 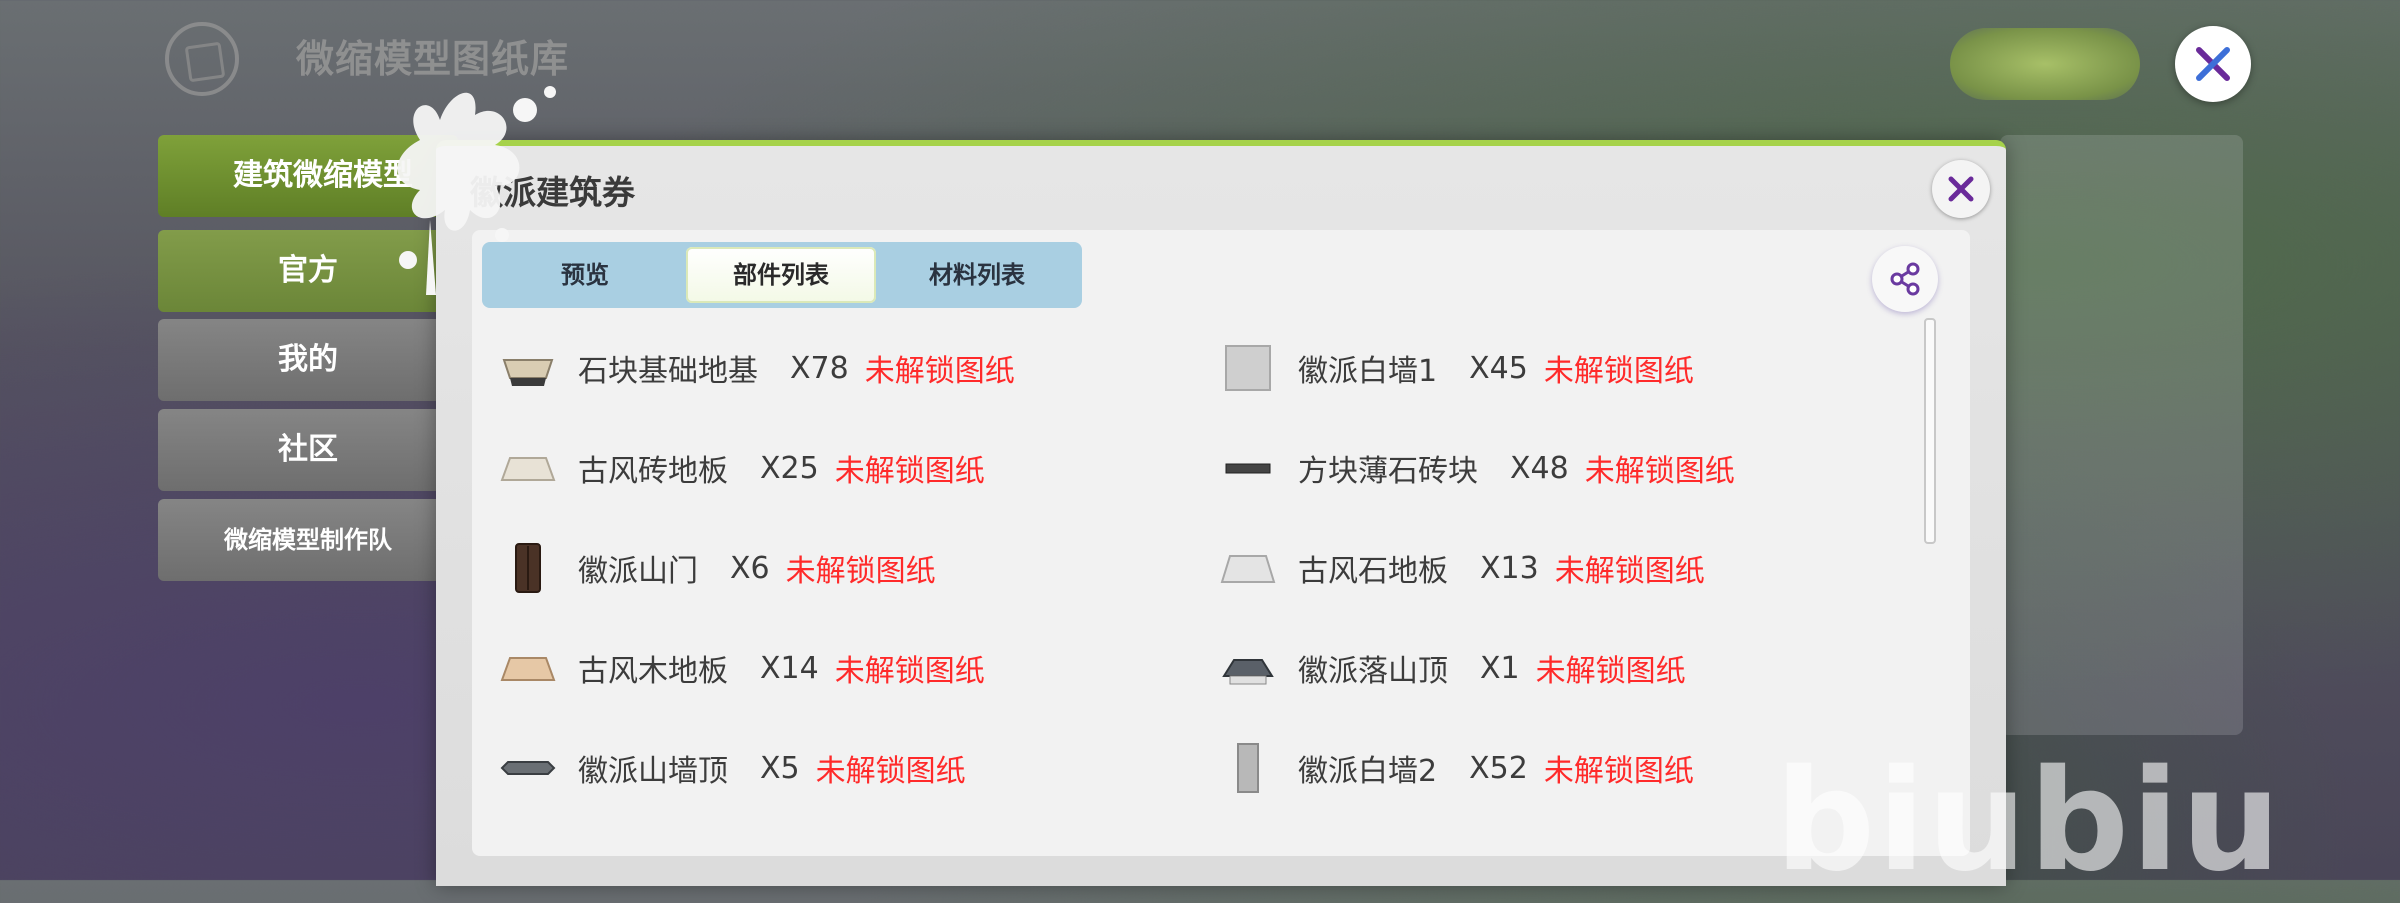 I want to click on part-quantity: X25, so click(x=789, y=468).